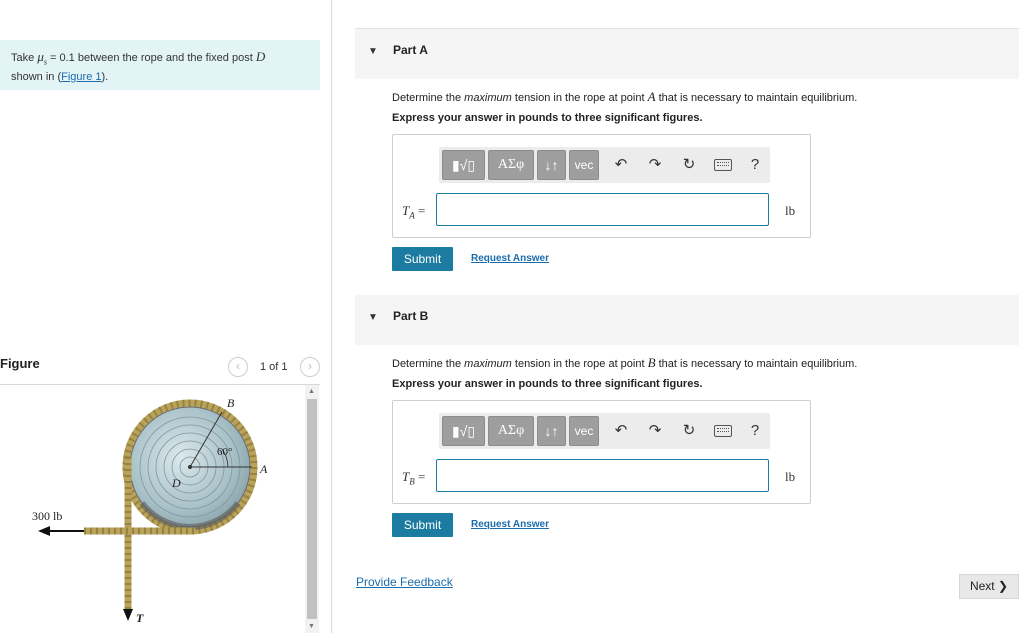 Image resolution: width=1024 pixels, height=638 pixels. Describe the element at coordinates (790, 210) in the screenshot. I see `part-a-unit: lb` at that location.